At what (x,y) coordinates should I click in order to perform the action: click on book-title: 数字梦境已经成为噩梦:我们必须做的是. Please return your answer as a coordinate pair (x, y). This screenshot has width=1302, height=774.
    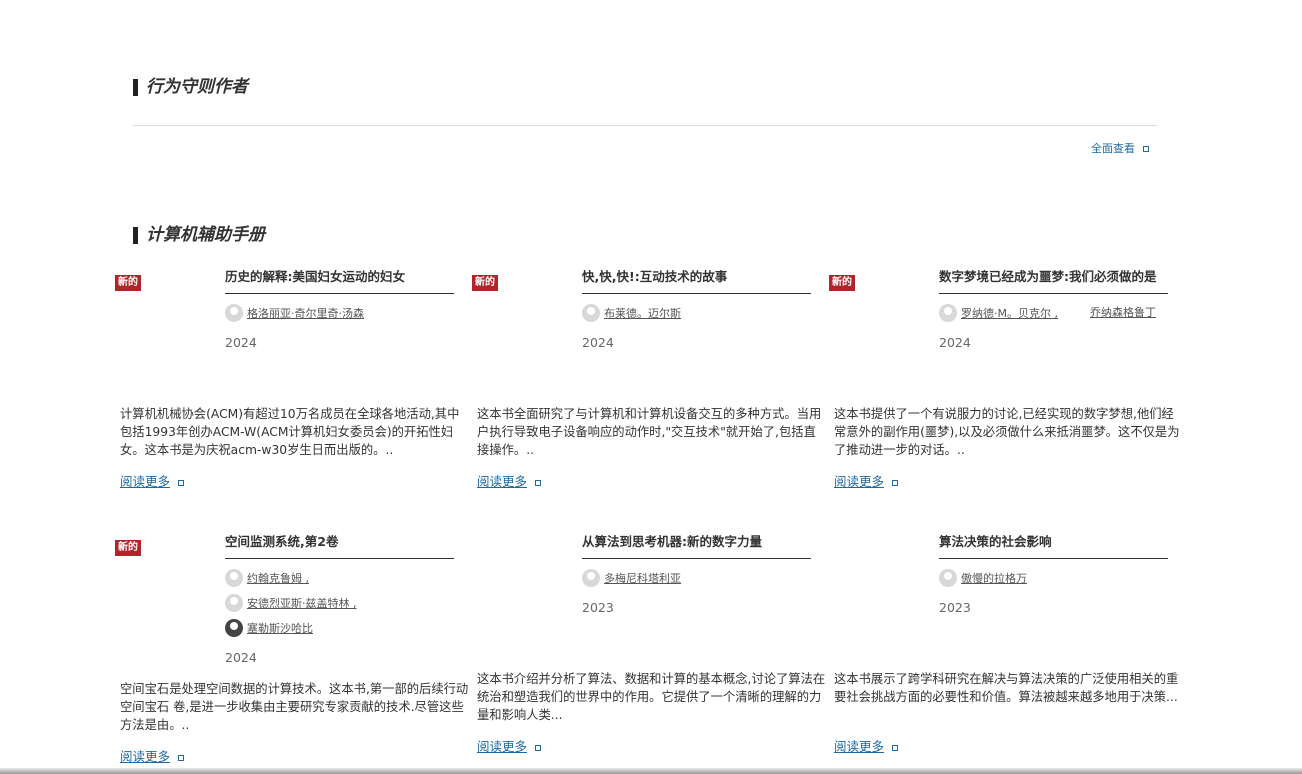
    Looking at the image, I should click on (1053, 280).